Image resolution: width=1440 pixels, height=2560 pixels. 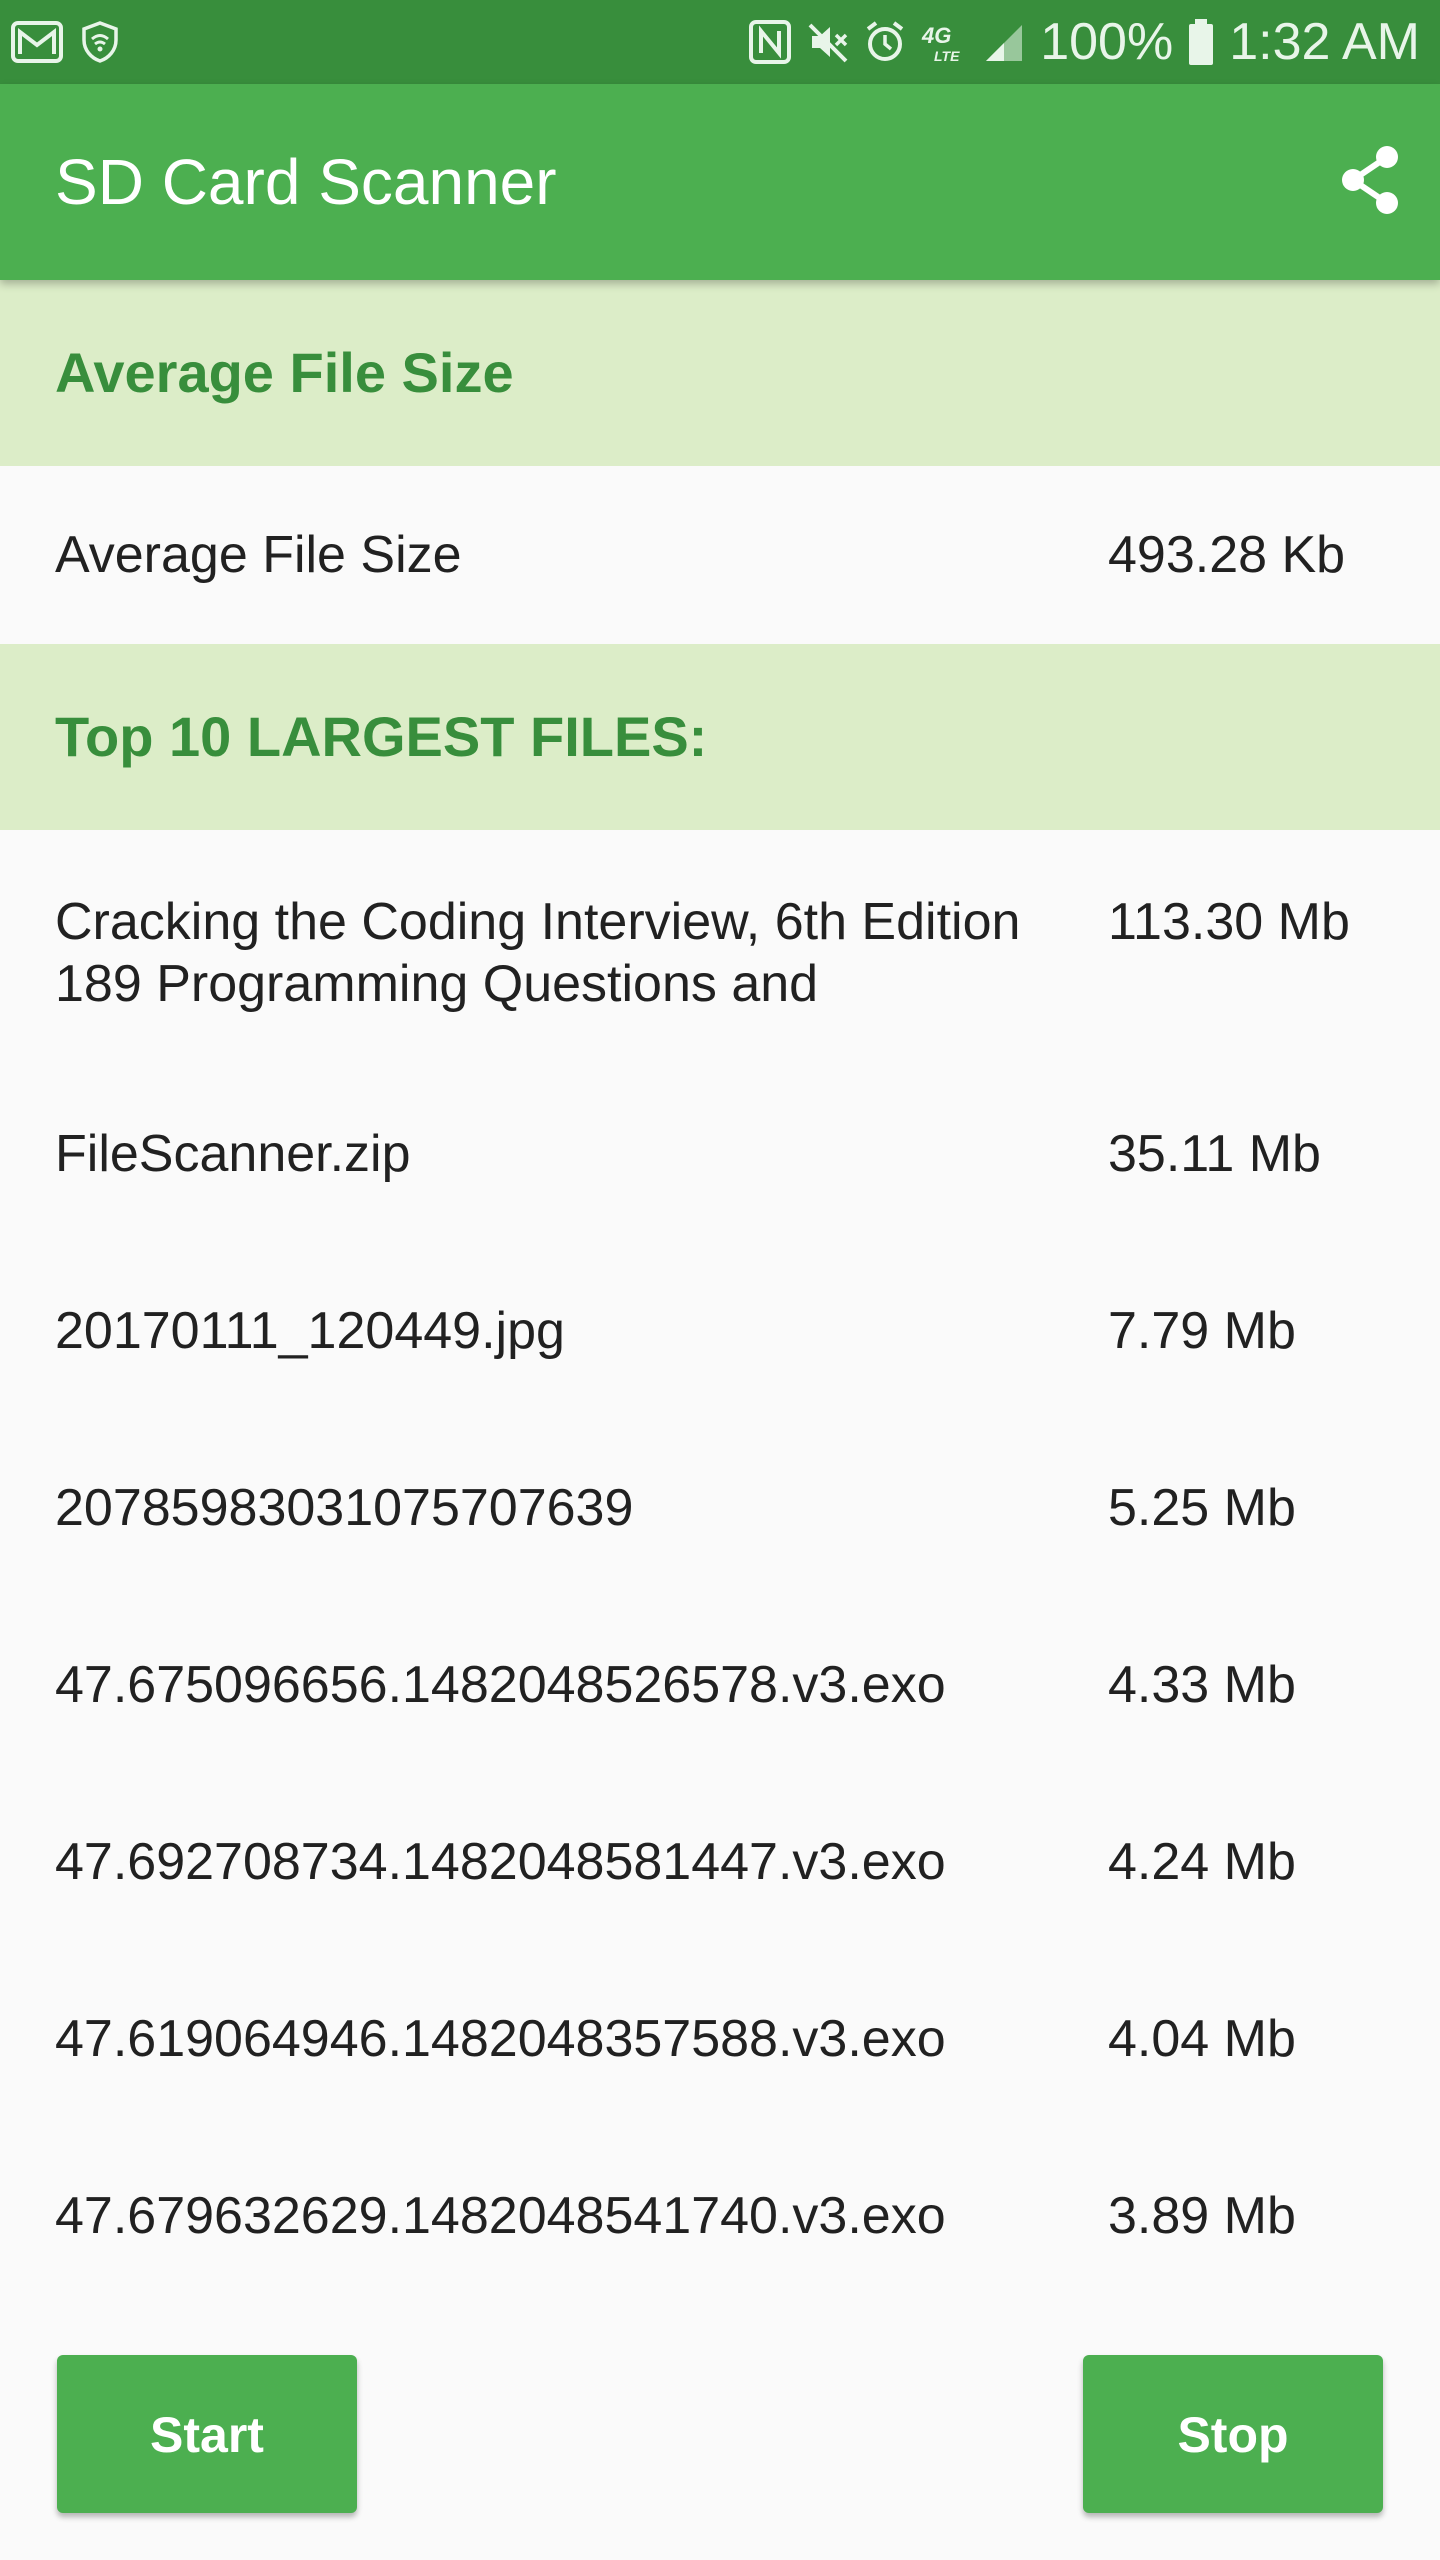 I want to click on mute-icon, so click(x=828, y=42).